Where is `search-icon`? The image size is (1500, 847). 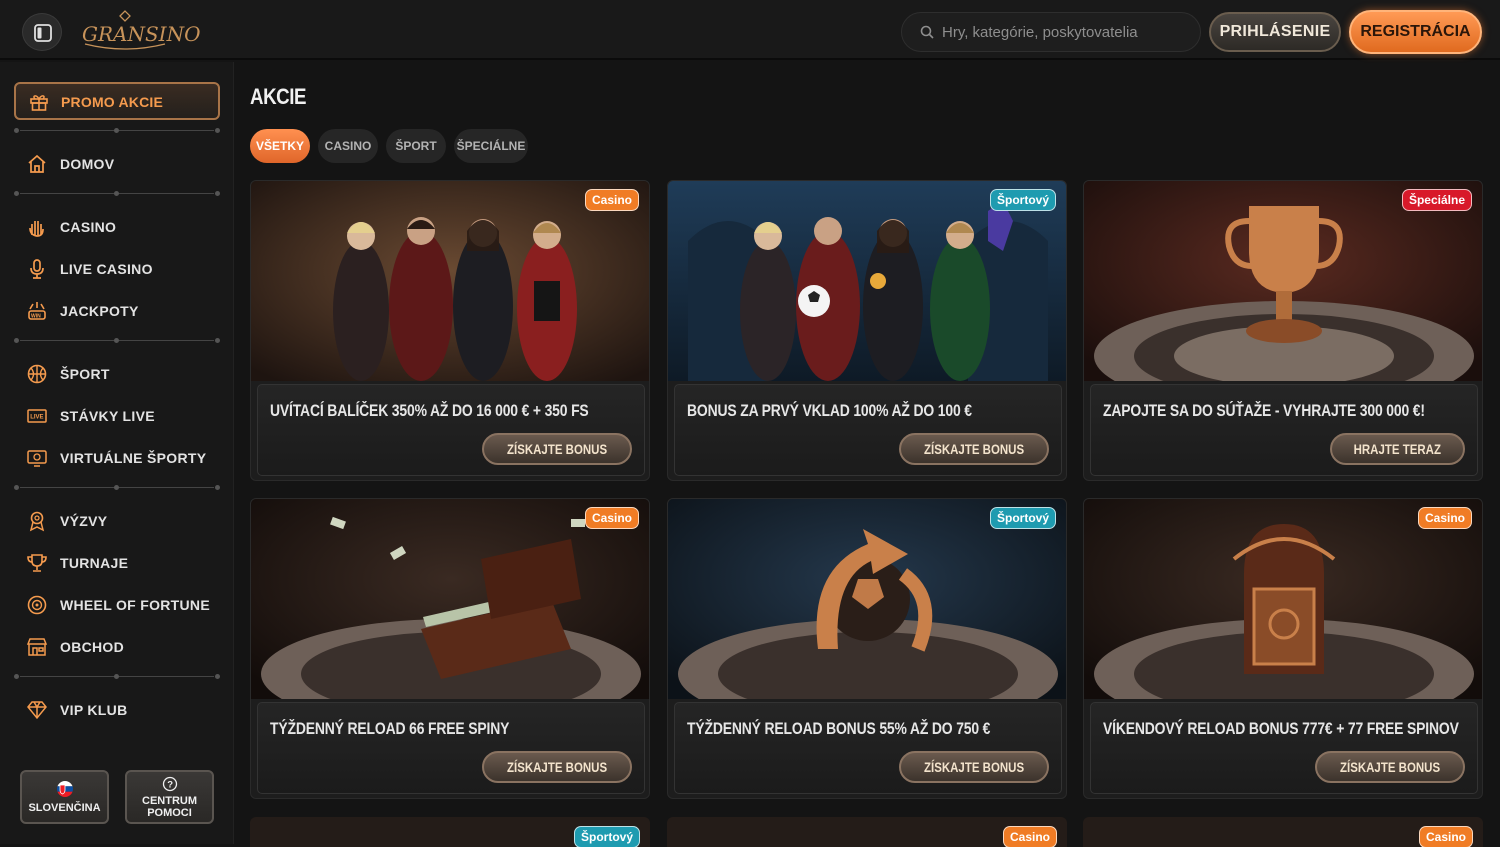 search-icon is located at coordinates (927, 32).